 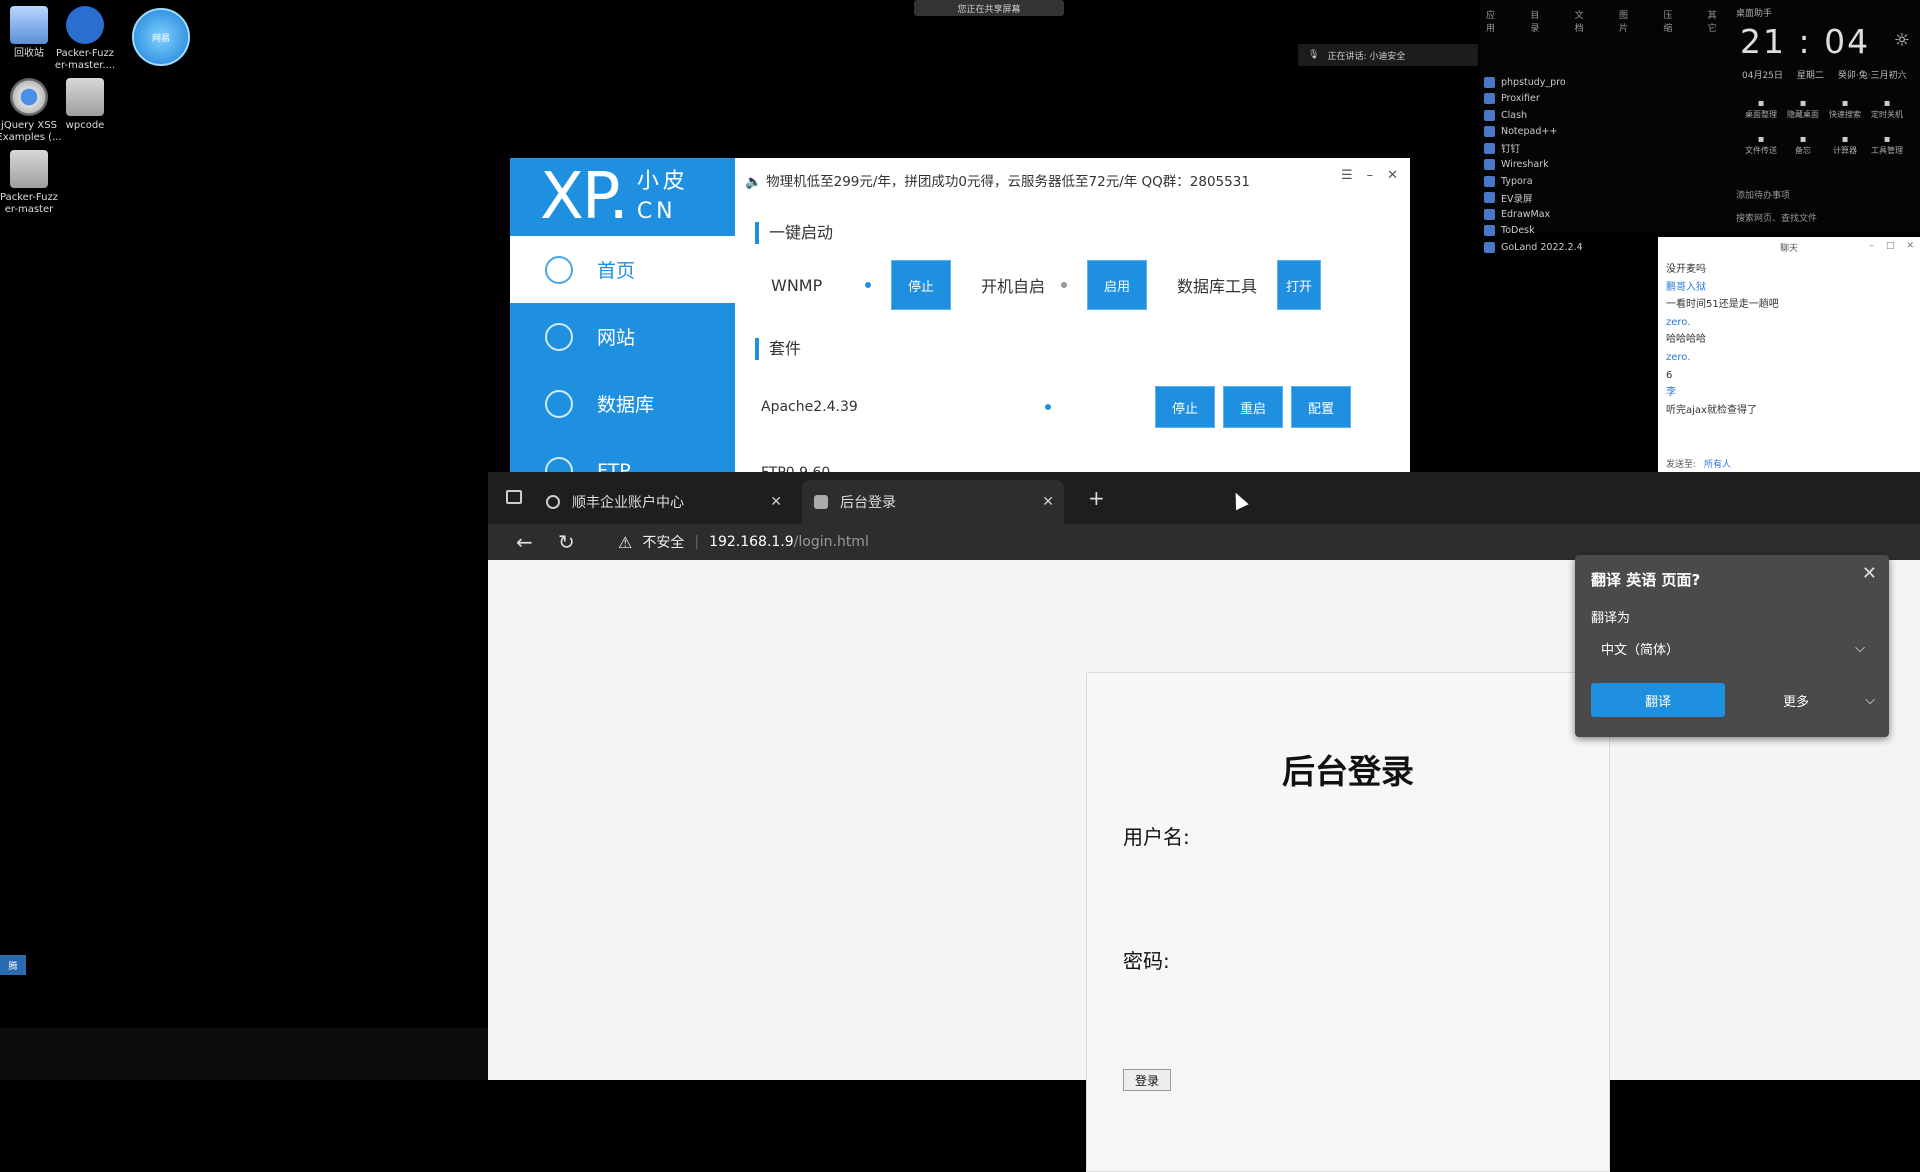 I want to click on ftp-icon, so click(x=559, y=464).